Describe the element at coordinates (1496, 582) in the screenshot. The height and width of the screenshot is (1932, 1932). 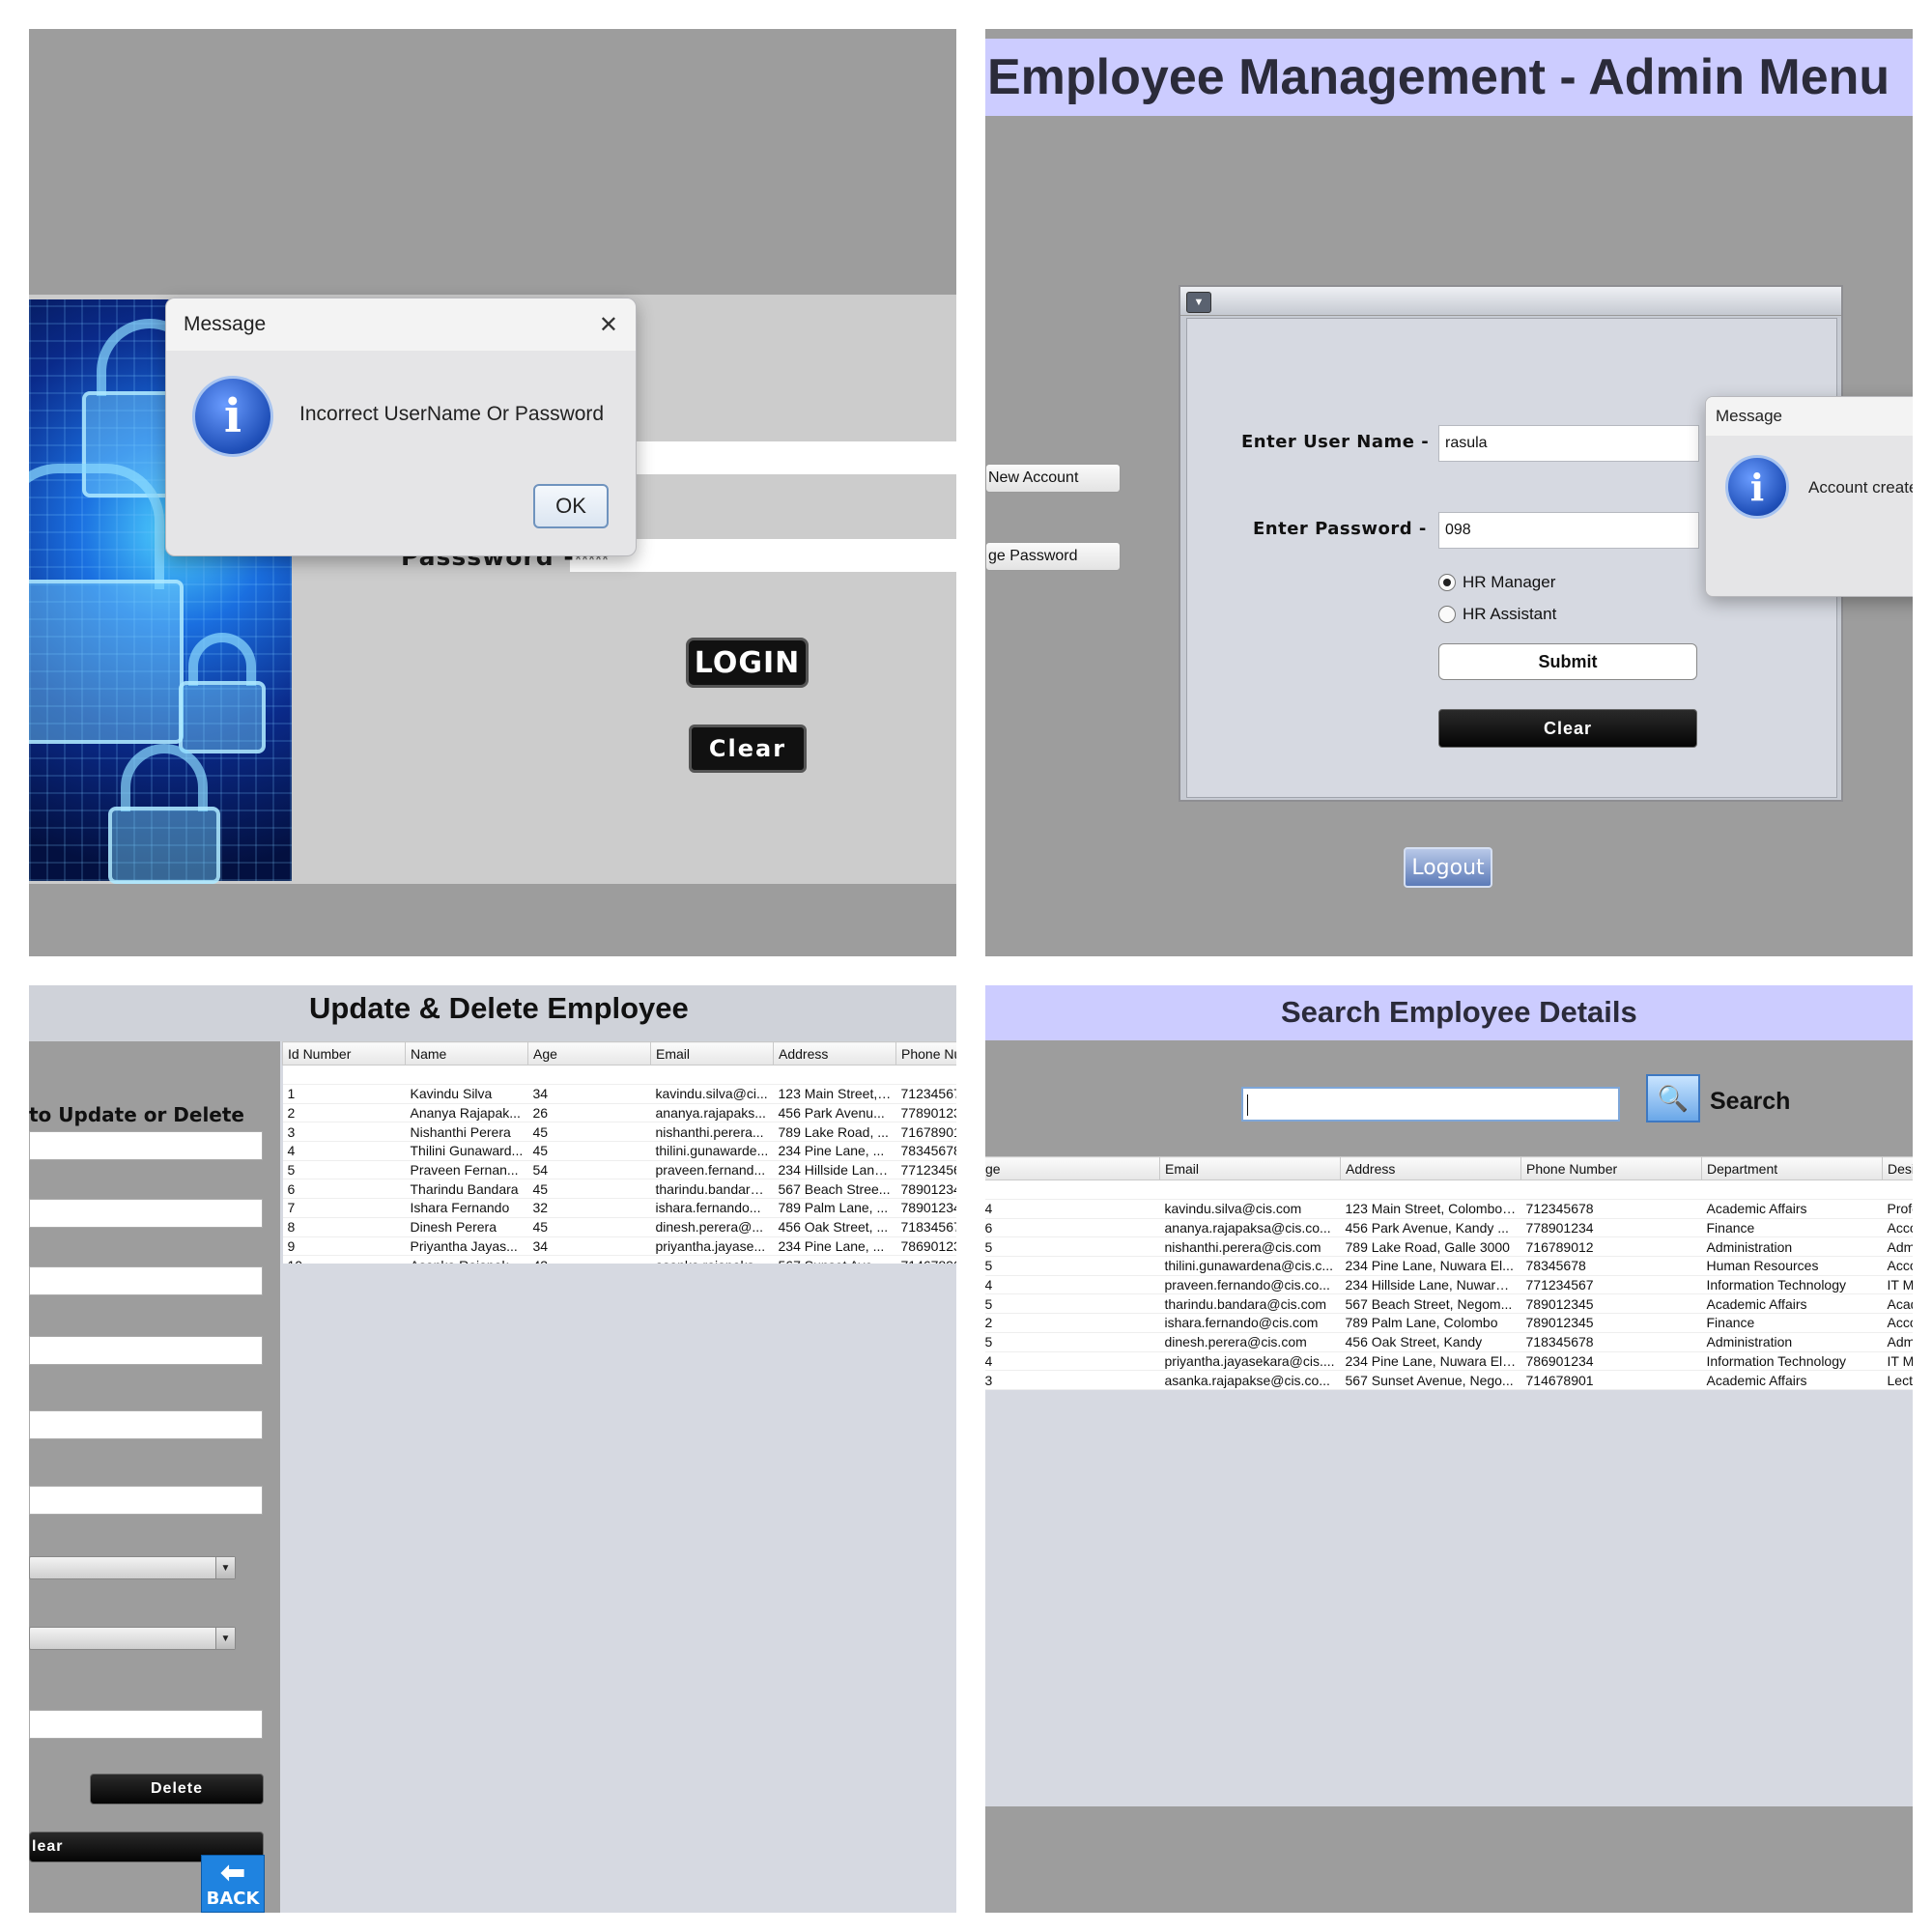
I see `radio-hr-manager: HR Manager` at that location.